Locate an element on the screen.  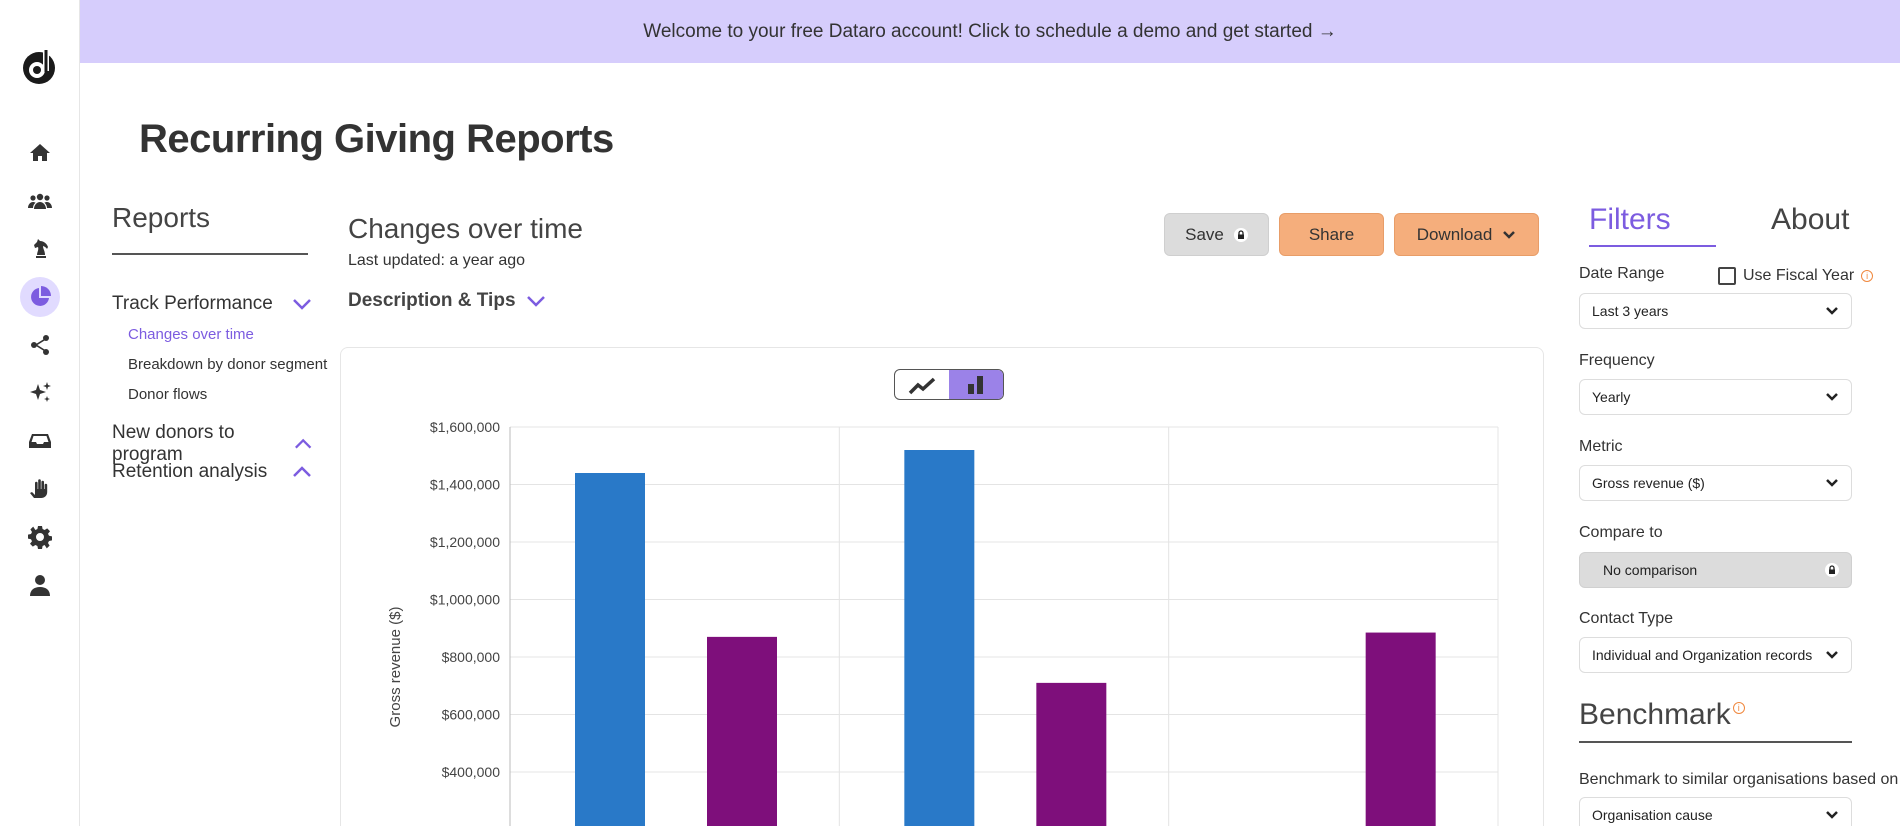
compare-to-label: Compare to is located at coordinates (1621, 532).